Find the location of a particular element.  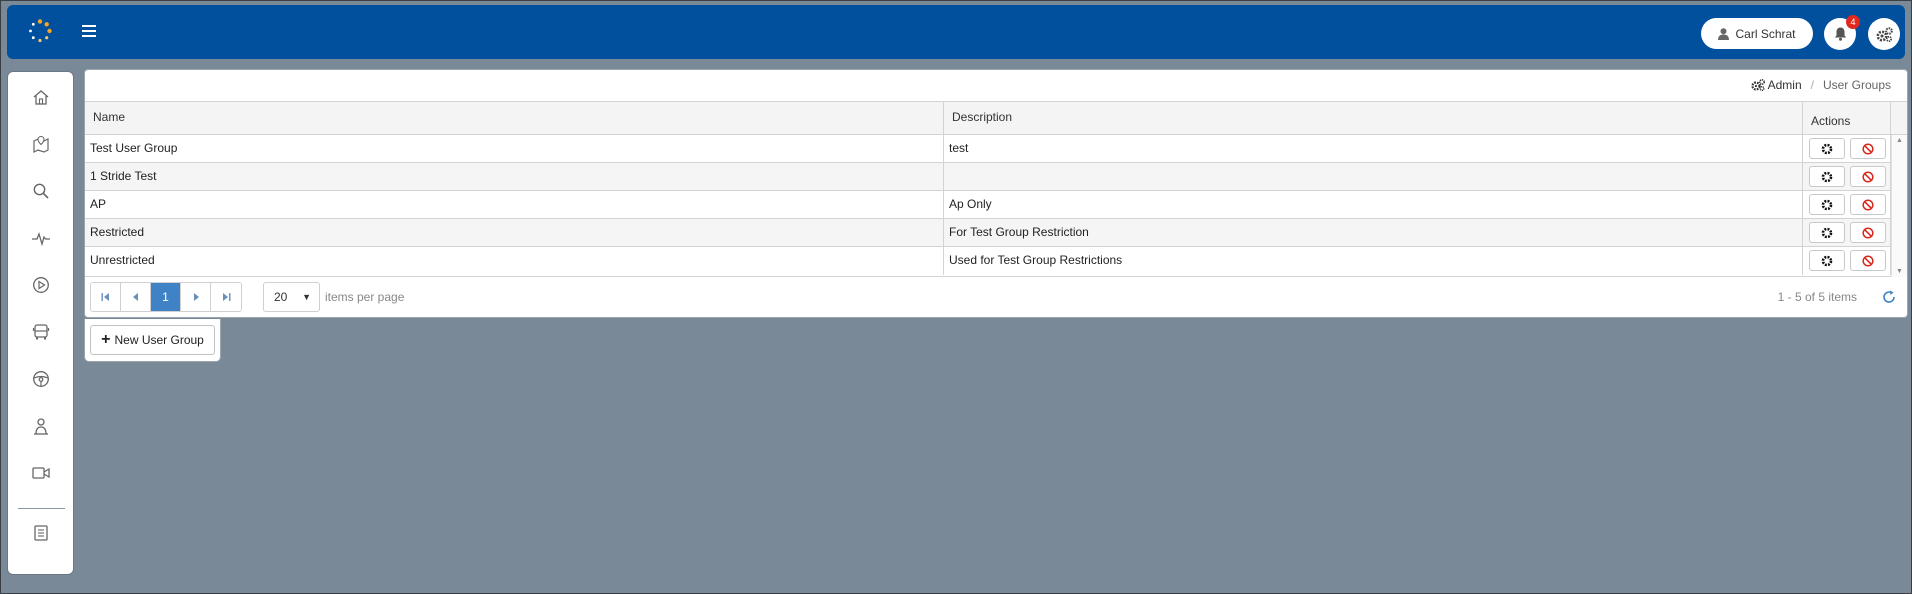

scroll-down-icon: ▼ is located at coordinates (1899, 271).